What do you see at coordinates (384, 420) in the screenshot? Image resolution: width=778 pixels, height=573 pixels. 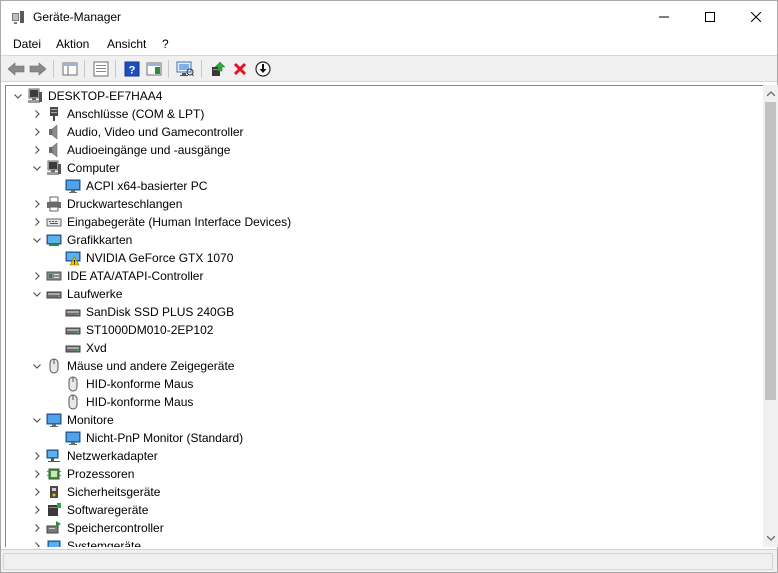 I see `category-monitore: Monitore` at bounding box center [384, 420].